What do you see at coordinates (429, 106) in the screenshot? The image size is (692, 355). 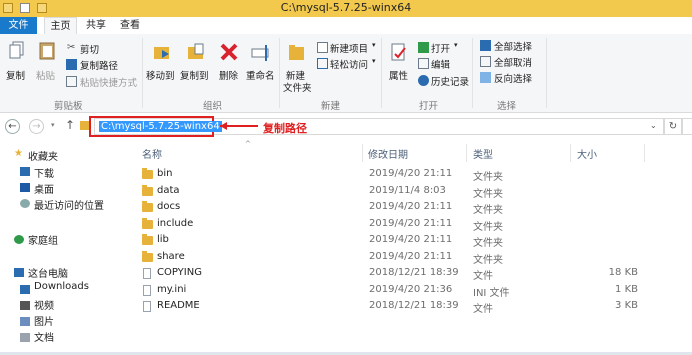 I see `open-group-label: 打开` at bounding box center [429, 106].